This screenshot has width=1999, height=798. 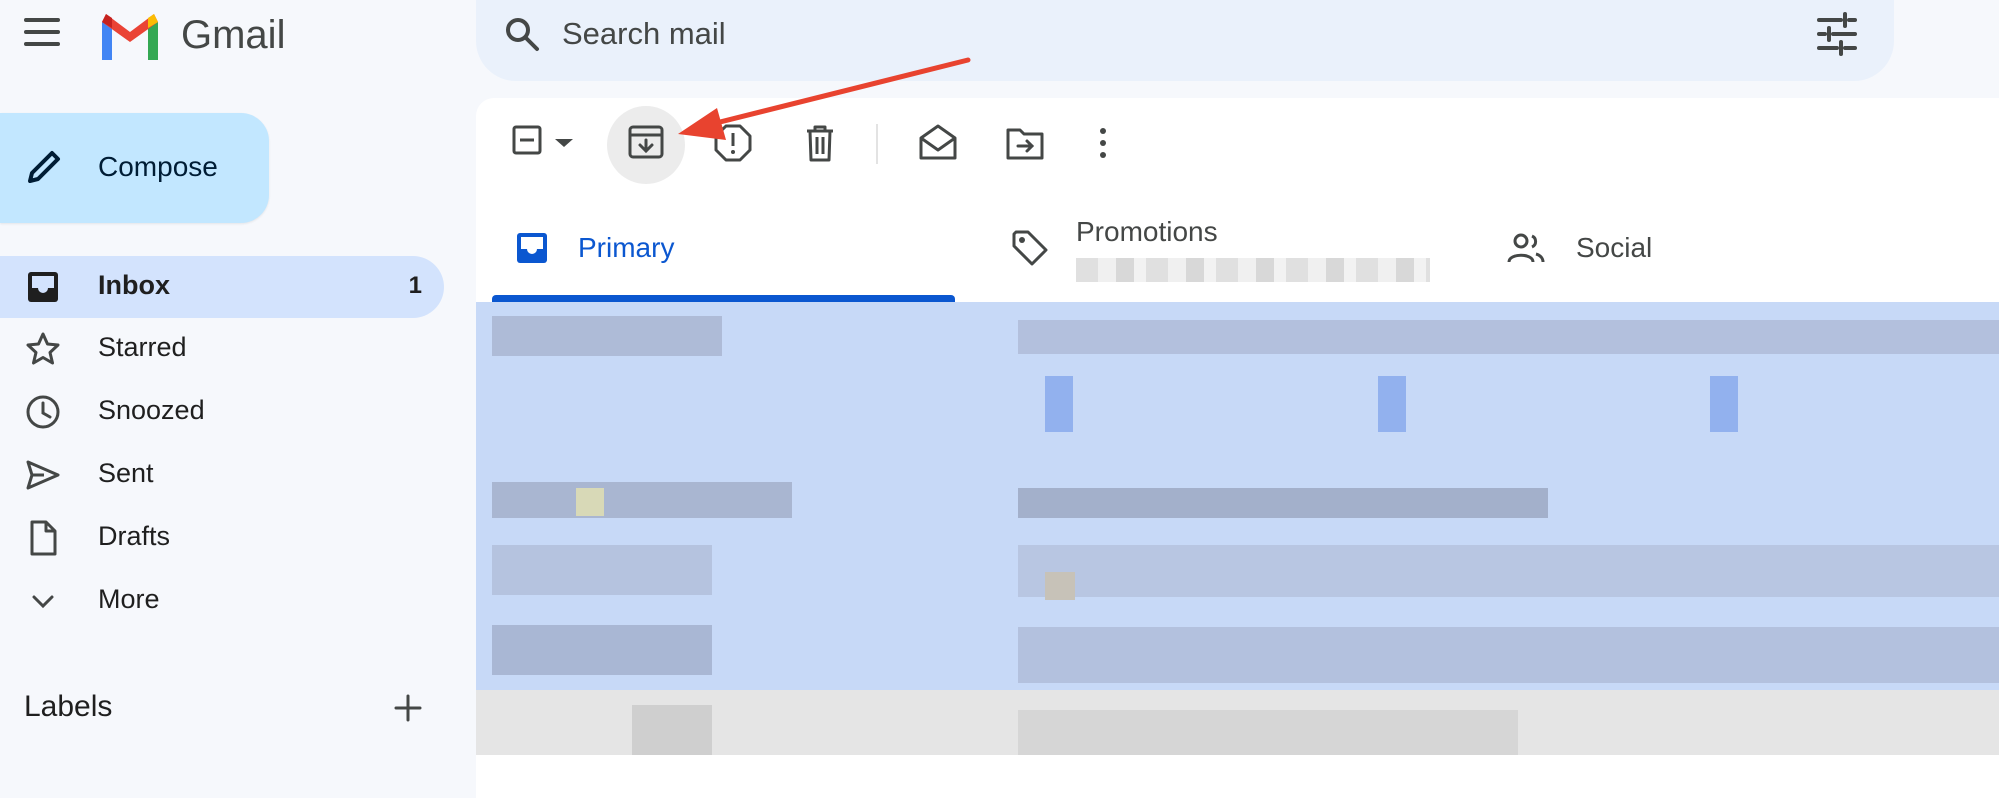 What do you see at coordinates (233, 35) in the screenshot?
I see `app-name: Gmail` at bounding box center [233, 35].